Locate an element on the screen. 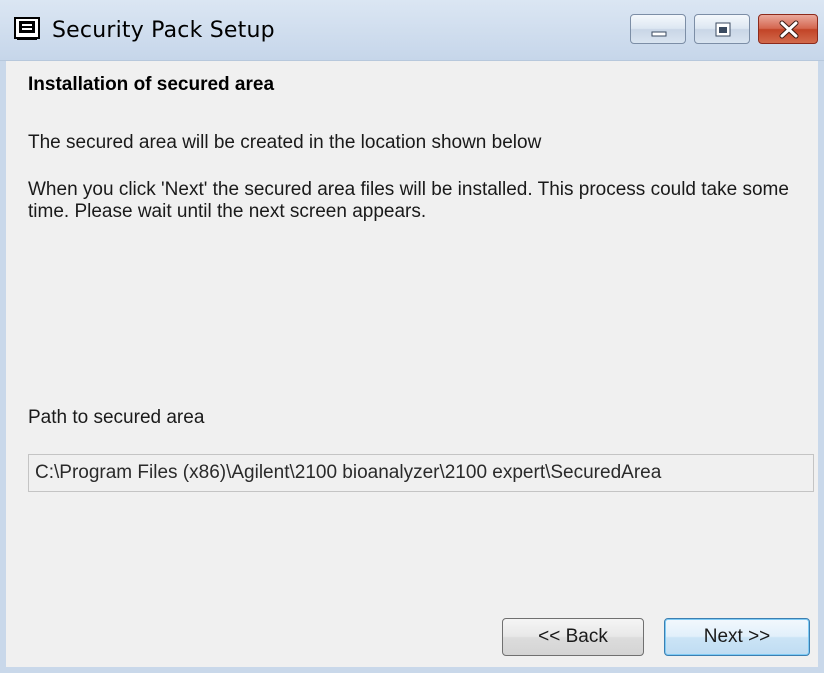  close-icon is located at coordinates (789, 29).